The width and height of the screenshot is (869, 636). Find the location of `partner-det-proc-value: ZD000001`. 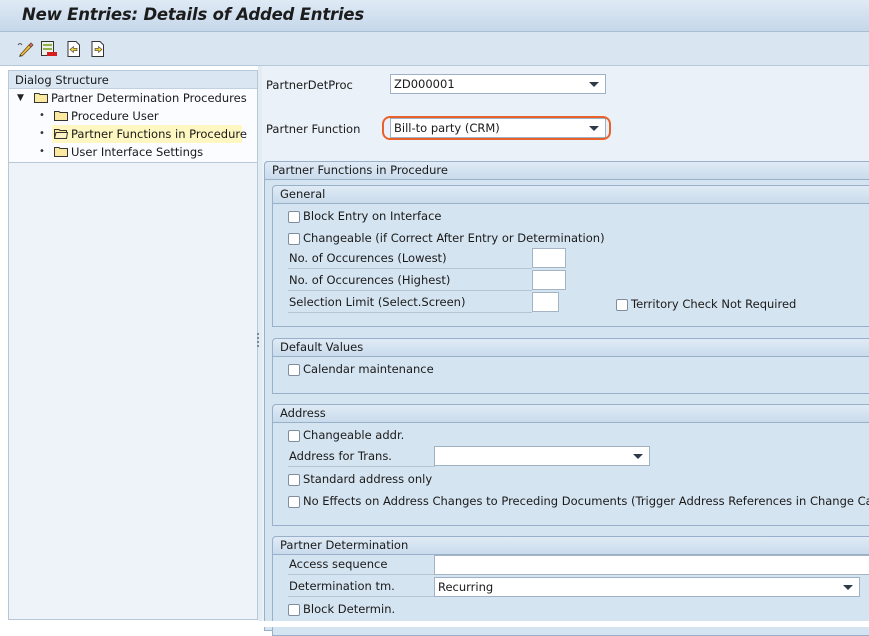

partner-det-proc-value: ZD000001 is located at coordinates (424, 84).